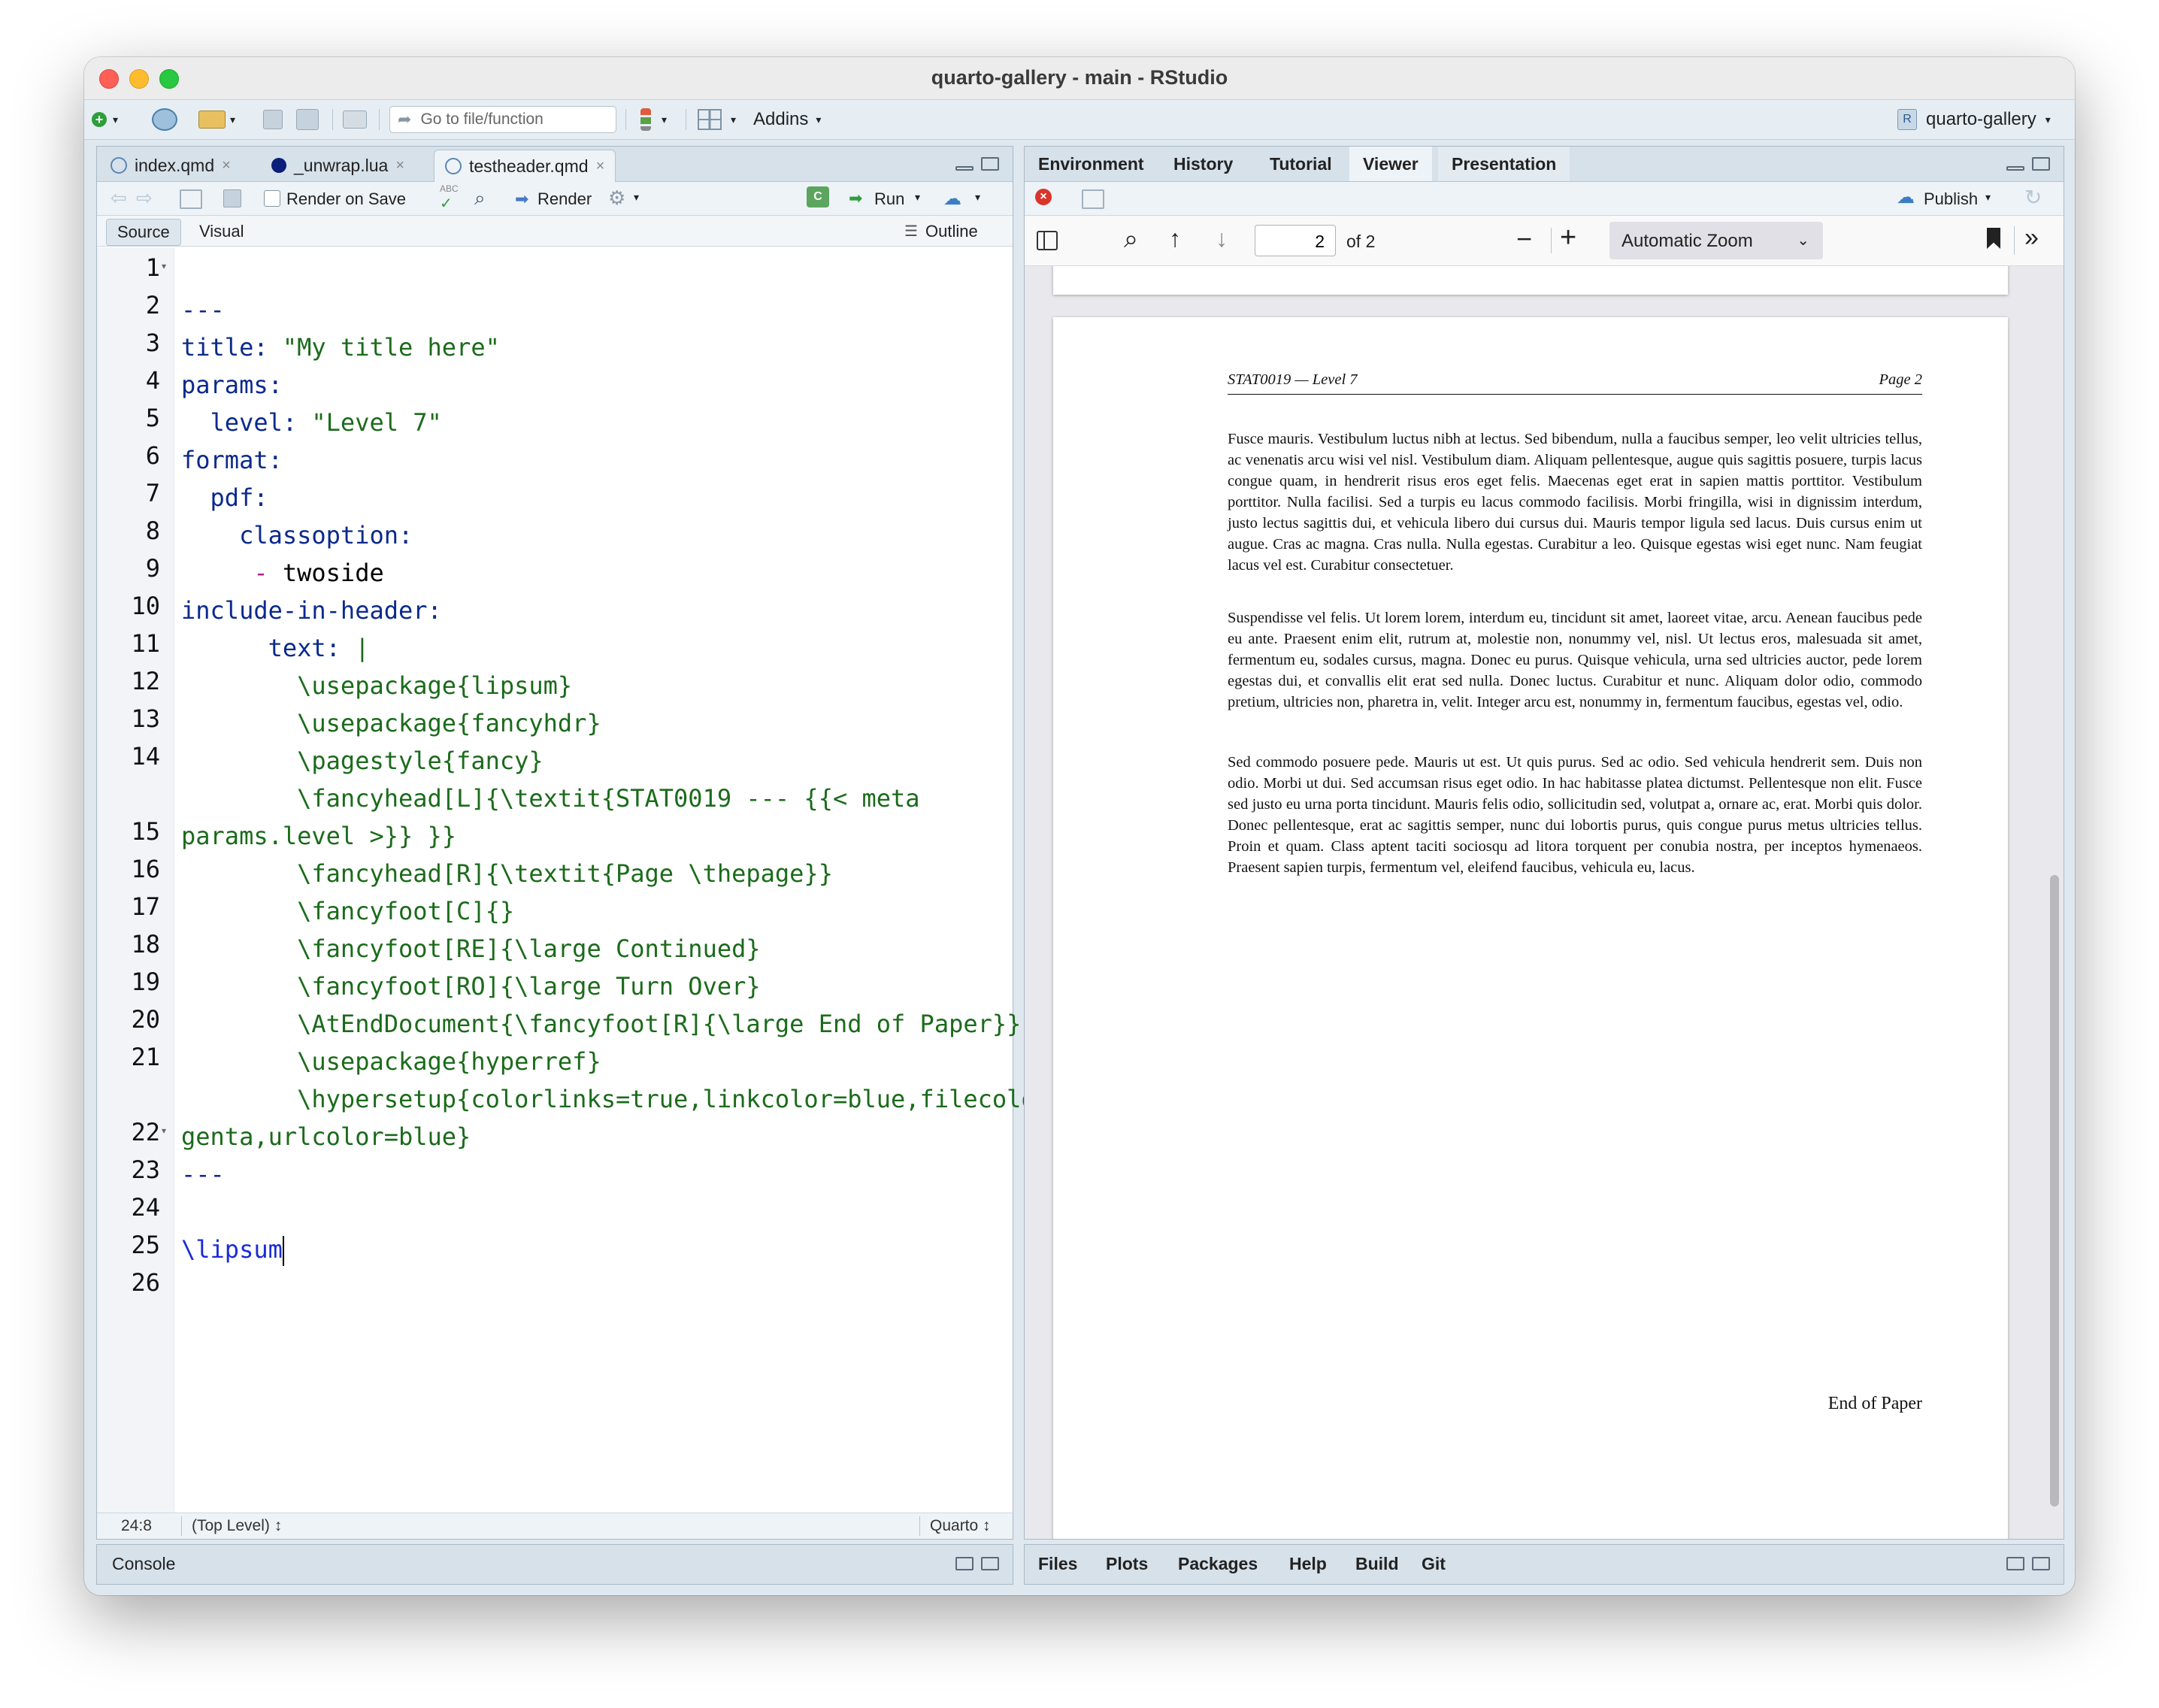 The height and width of the screenshot is (1708, 2159). Describe the element at coordinates (1545, 241) in the screenshot. I see `pdf-toolbar: ⌕ ↑ ↓ 2 of 2 − + Automatic Zoom ⌄ »` at that location.